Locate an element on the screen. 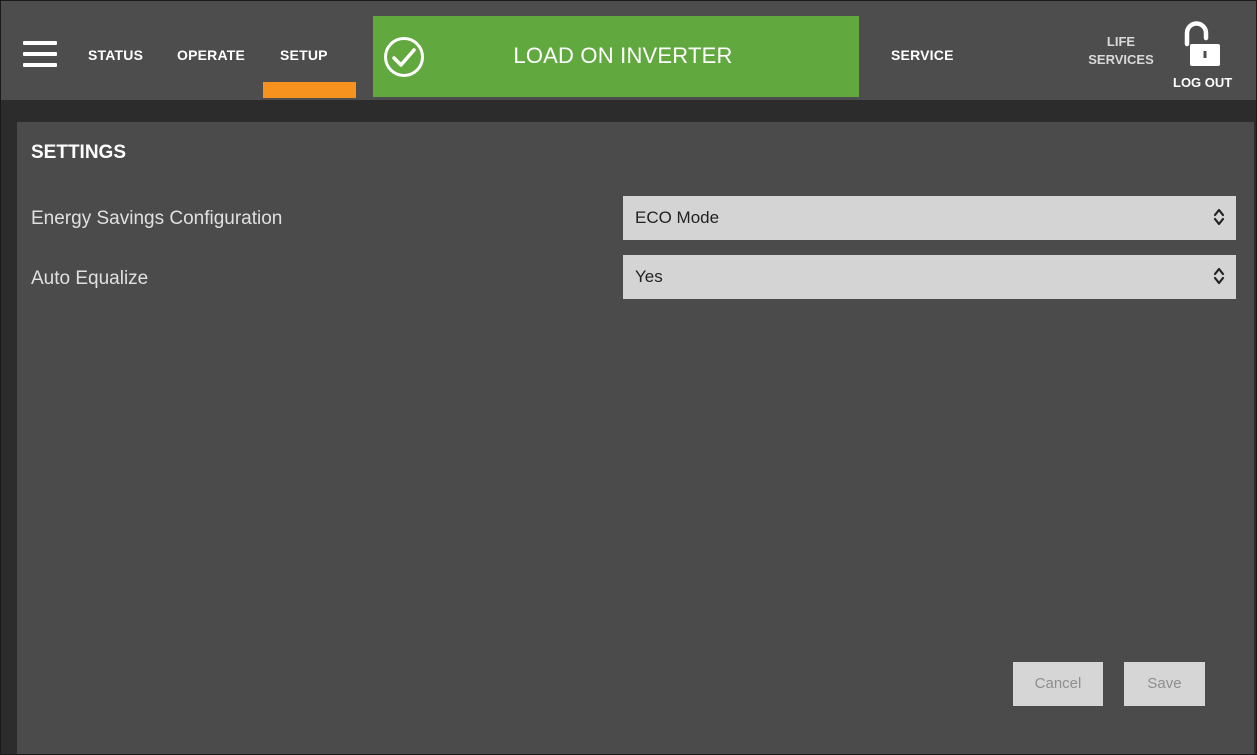  auto-equalize-label: Auto Equalize is located at coordinates (90, 278).